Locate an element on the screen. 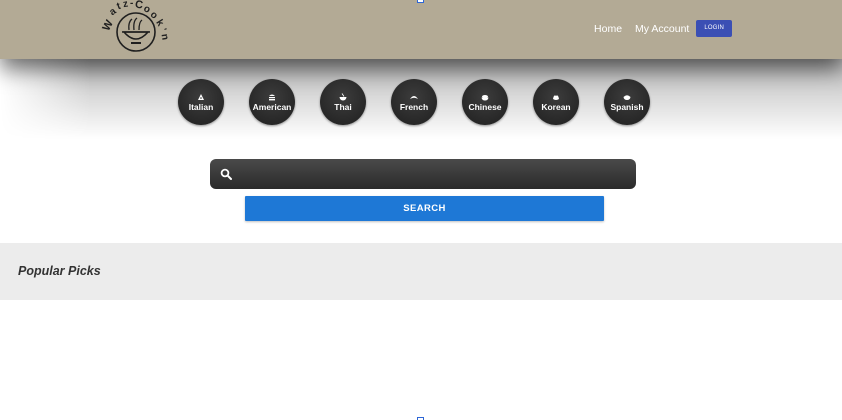 The image size is (842, 420). site-logo: W a t z - C o o k ' n is located at coordinates (136, 29).